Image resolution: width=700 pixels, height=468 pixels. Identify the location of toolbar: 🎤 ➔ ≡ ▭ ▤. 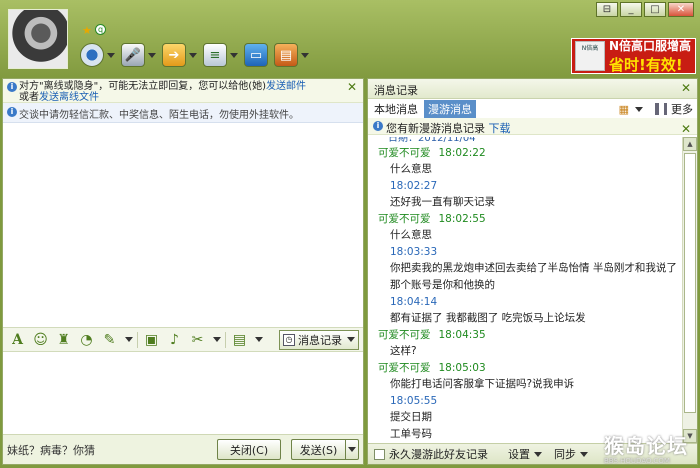
(194, 55).